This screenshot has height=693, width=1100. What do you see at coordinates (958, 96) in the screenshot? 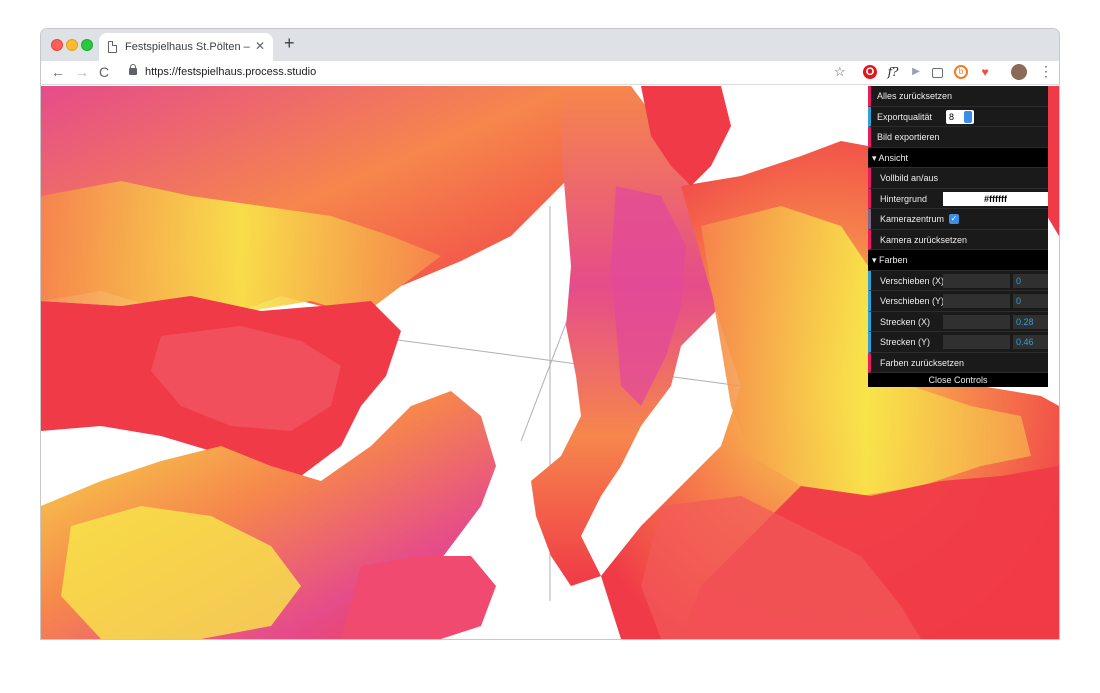
I see `reset-all-button: Alles zurücksetzen` at bounding box center [958, 96].